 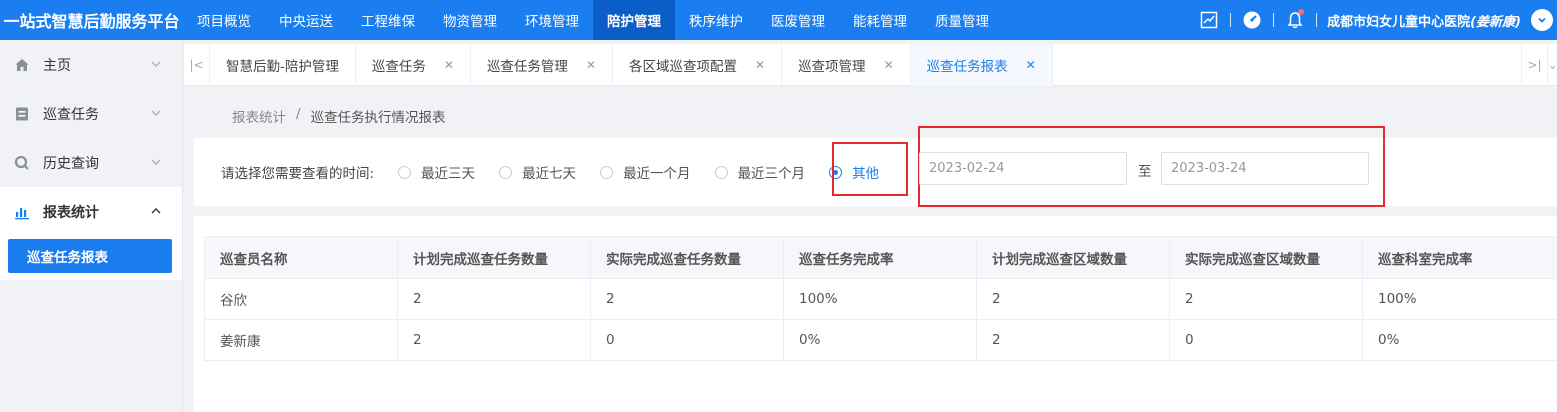 What do you see at coordinates (448, 174) in the screenshot?
I see `radio-label: 最近三天` at bounding box center [448, 174].